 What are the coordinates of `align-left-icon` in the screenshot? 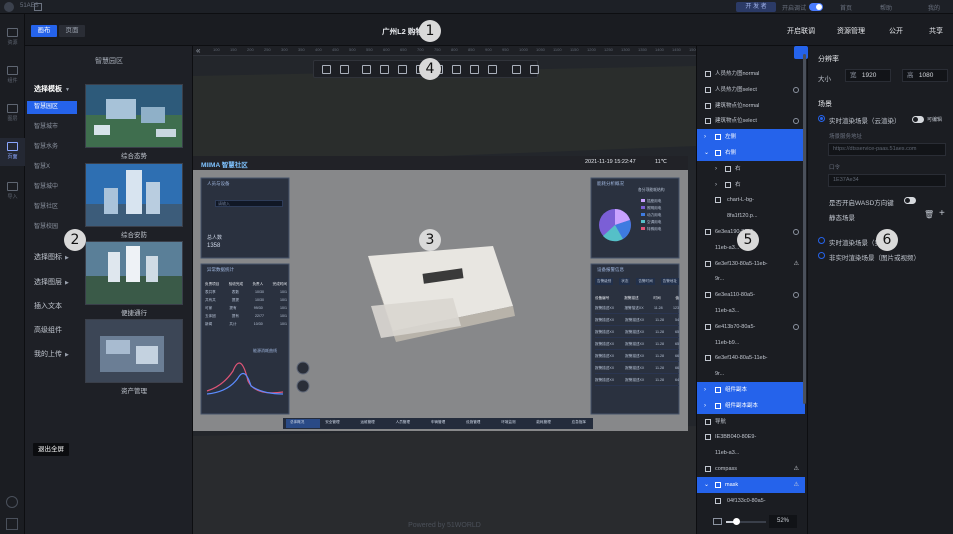 It's located at (366, 69).